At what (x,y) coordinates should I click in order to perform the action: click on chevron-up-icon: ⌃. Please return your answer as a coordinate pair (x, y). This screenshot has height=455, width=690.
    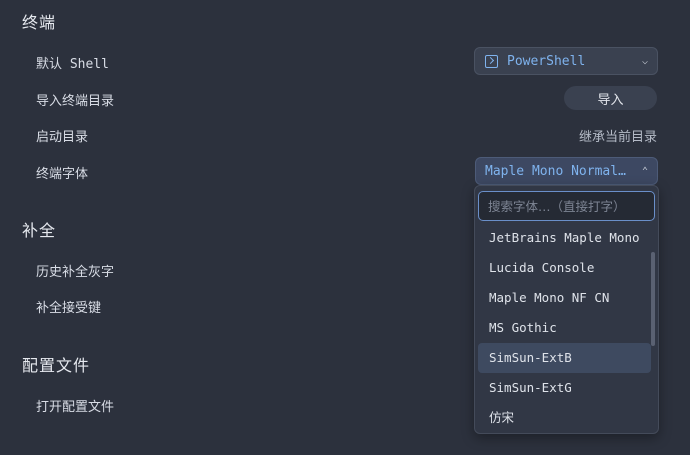
    Looking at the image, I should click on (645, 171).